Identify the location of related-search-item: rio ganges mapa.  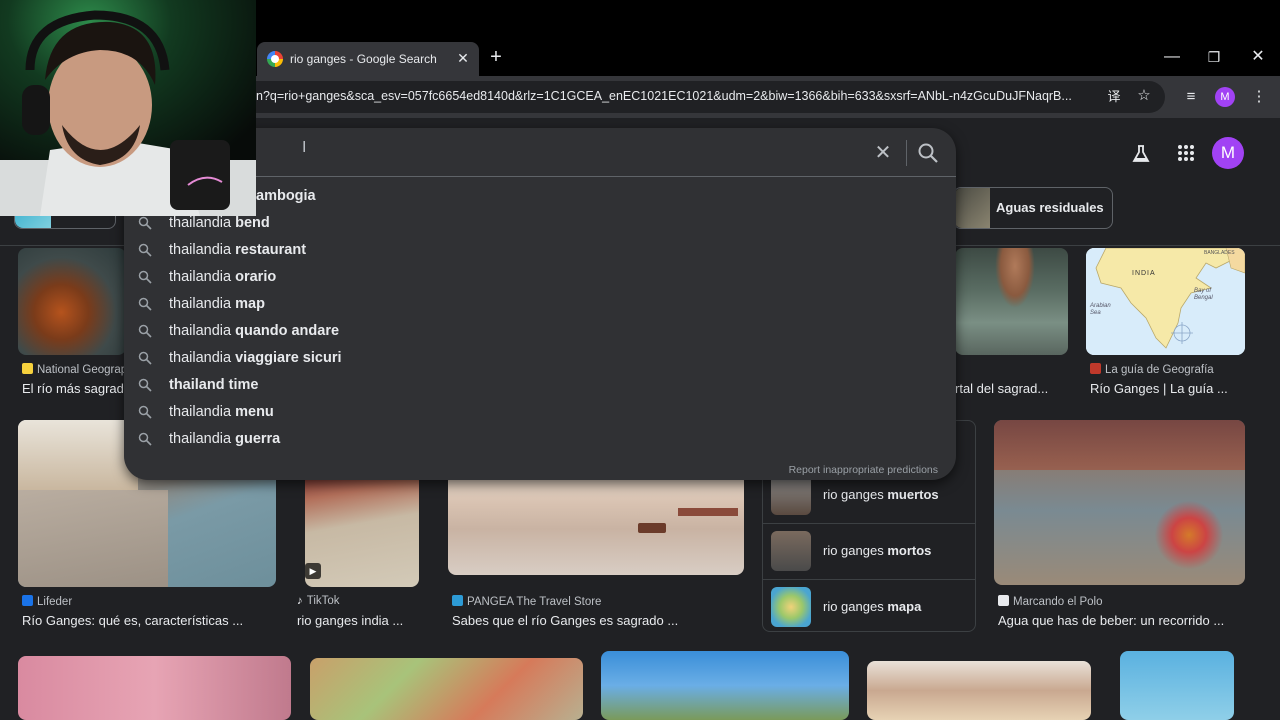
(869, 607).